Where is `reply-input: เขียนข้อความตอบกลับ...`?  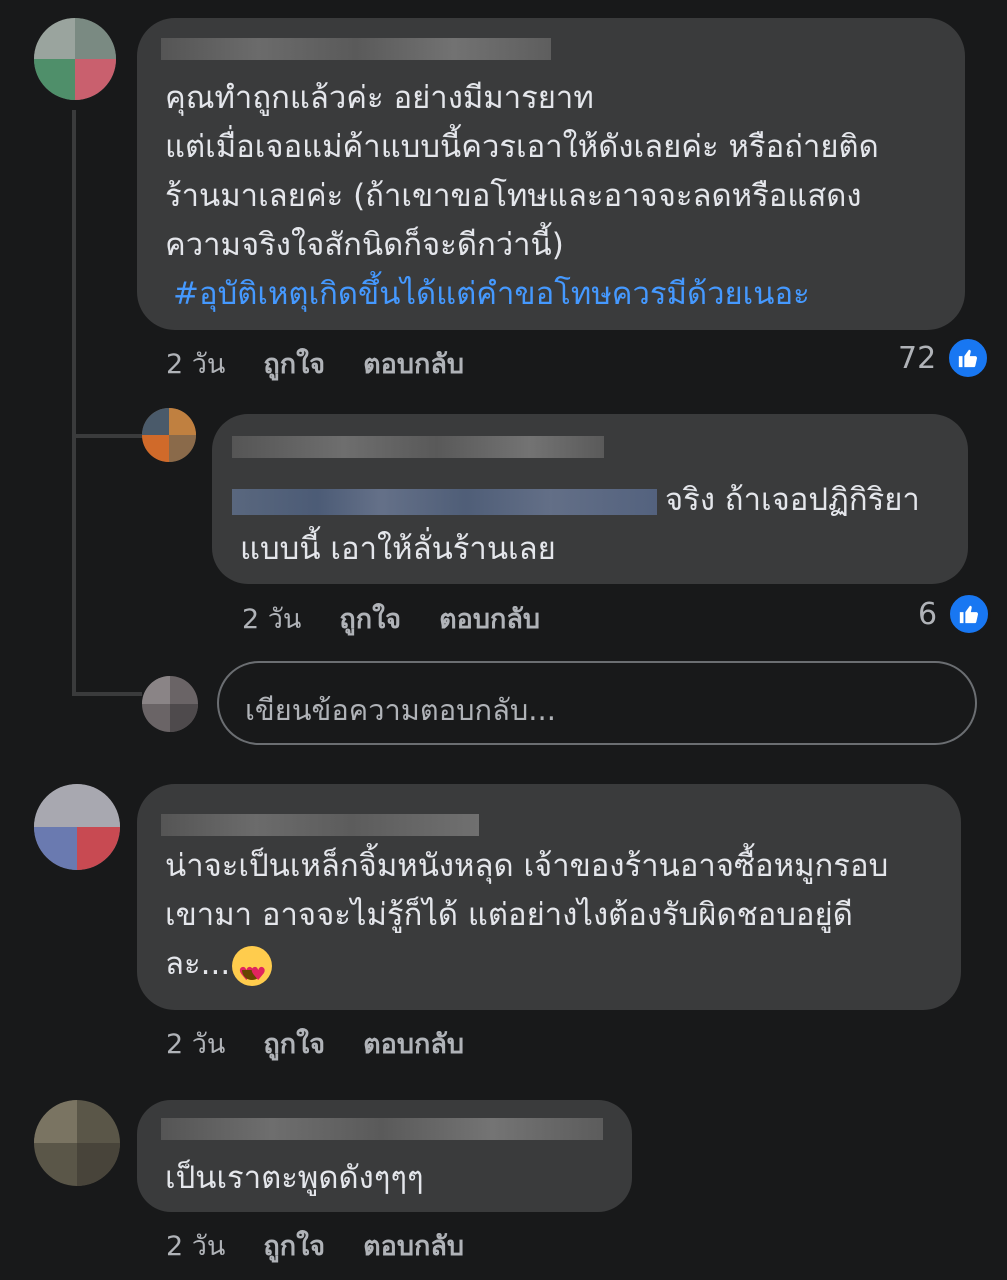
reply-input: เขียนข้อความตอบกลับ... is located at coordinates (597, 703).